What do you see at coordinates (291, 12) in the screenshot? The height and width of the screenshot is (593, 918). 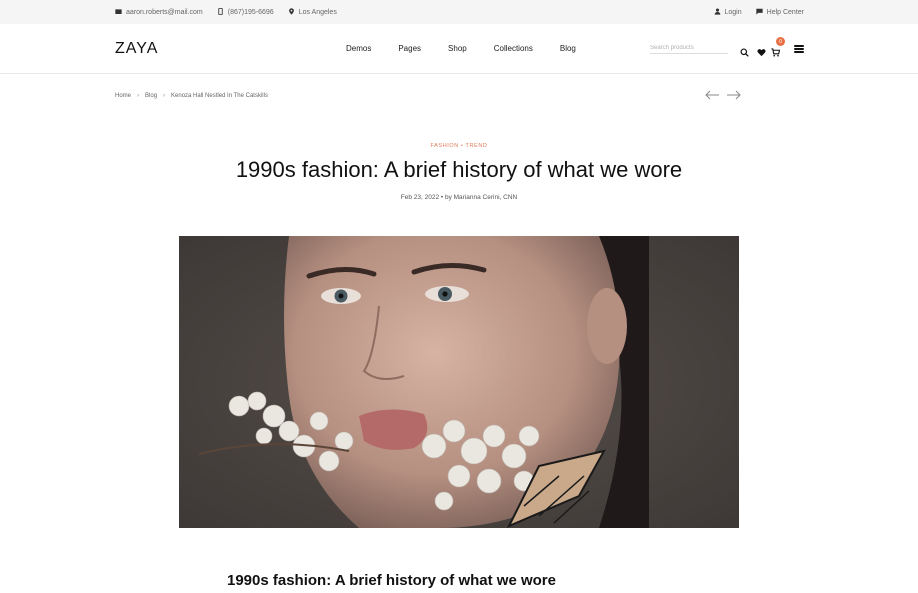 I see `location-pin-icon` at bounding box center [291, 12].